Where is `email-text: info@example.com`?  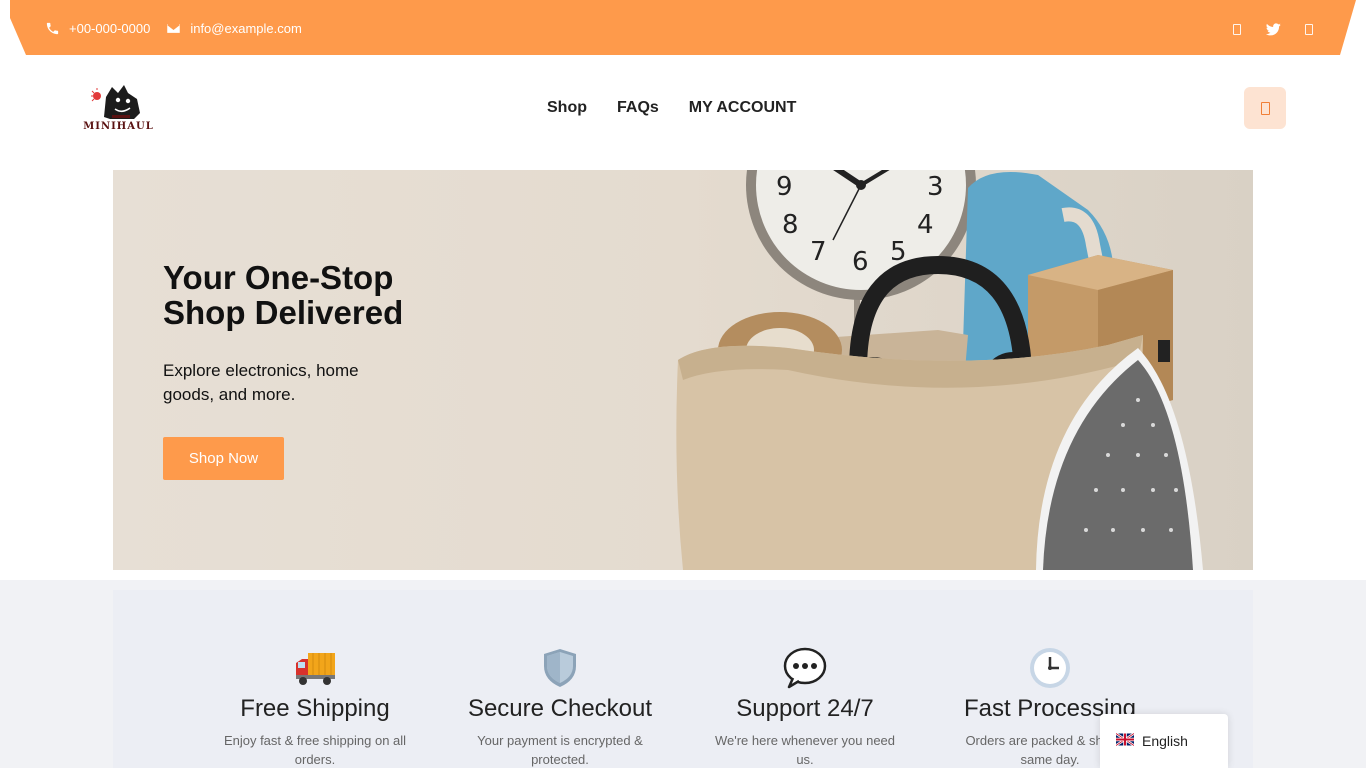
email-text: info@example.com is located at coordinates (246, 28).